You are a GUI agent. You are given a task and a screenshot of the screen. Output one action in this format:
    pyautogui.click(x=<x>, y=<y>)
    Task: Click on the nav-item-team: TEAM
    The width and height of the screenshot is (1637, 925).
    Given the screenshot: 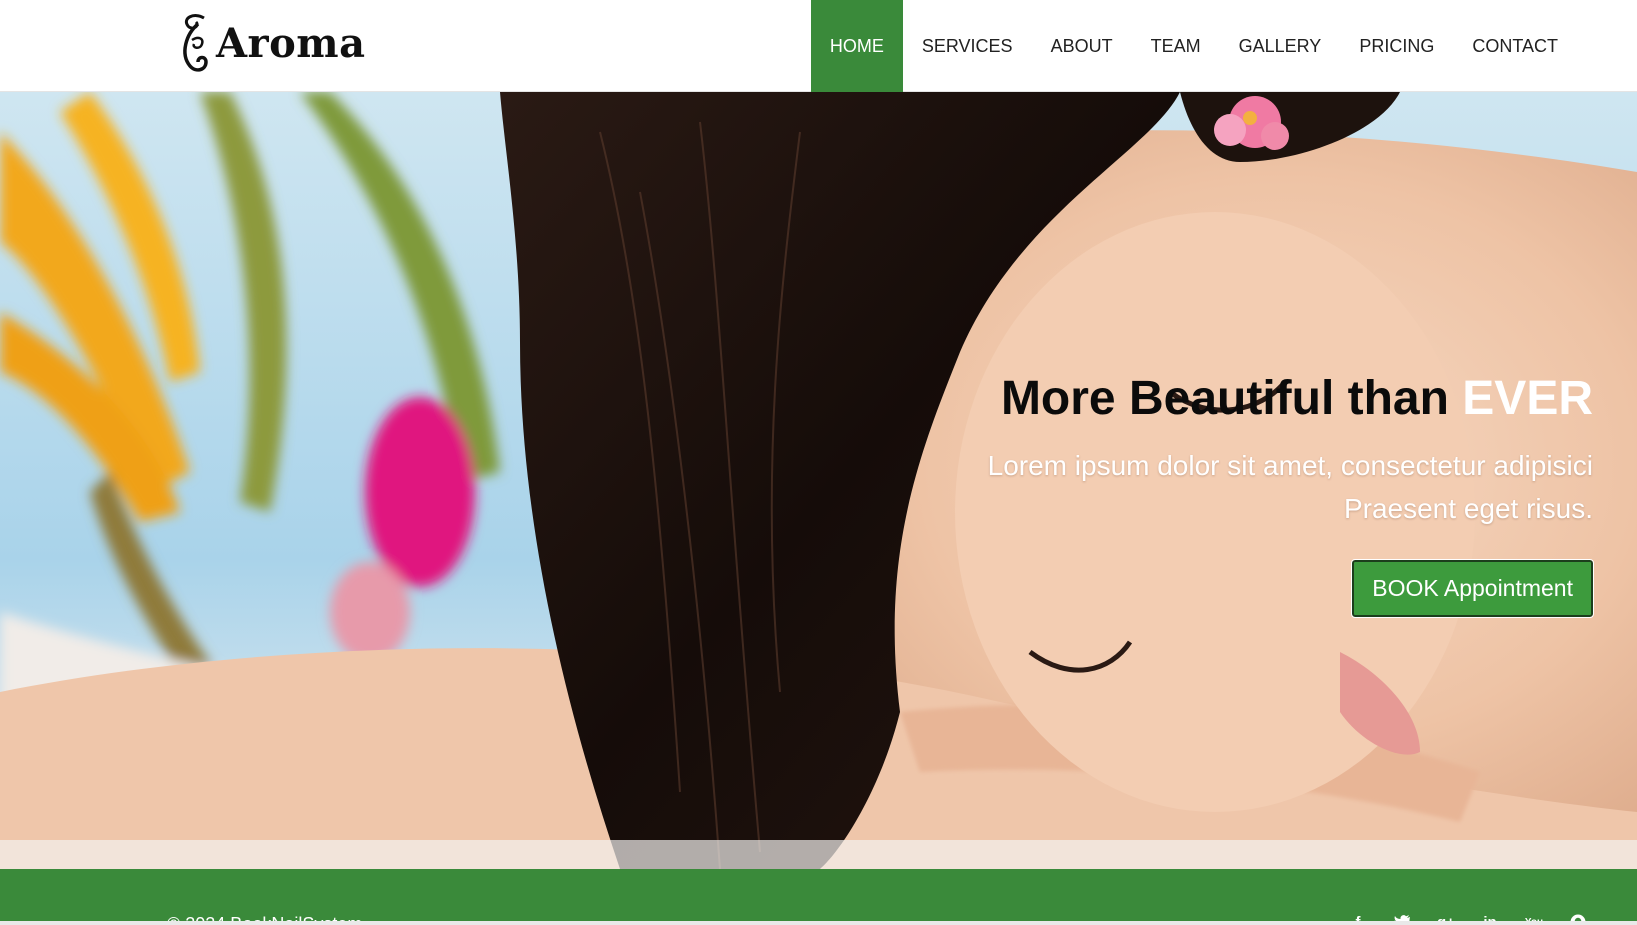 What is the action you would take?
    pyautogui.click(x=1176, y=46)
    